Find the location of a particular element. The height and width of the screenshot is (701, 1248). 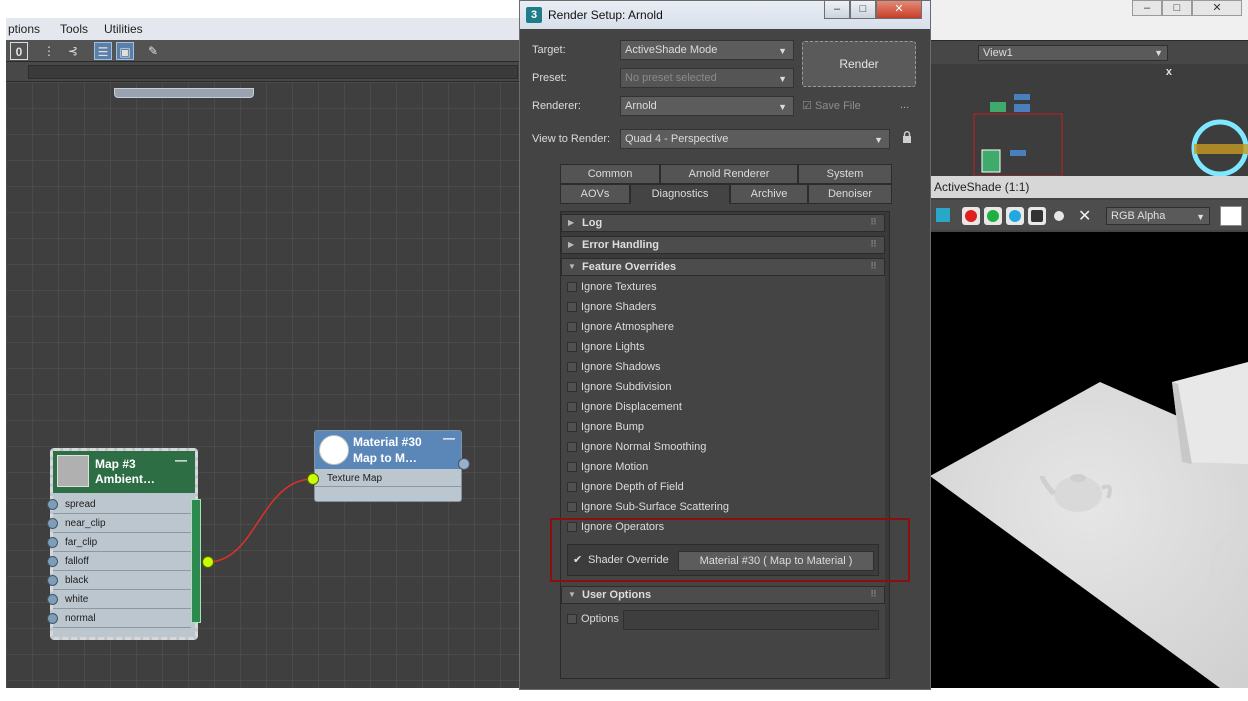

green-channel-button is located at coordinates (993, 216).